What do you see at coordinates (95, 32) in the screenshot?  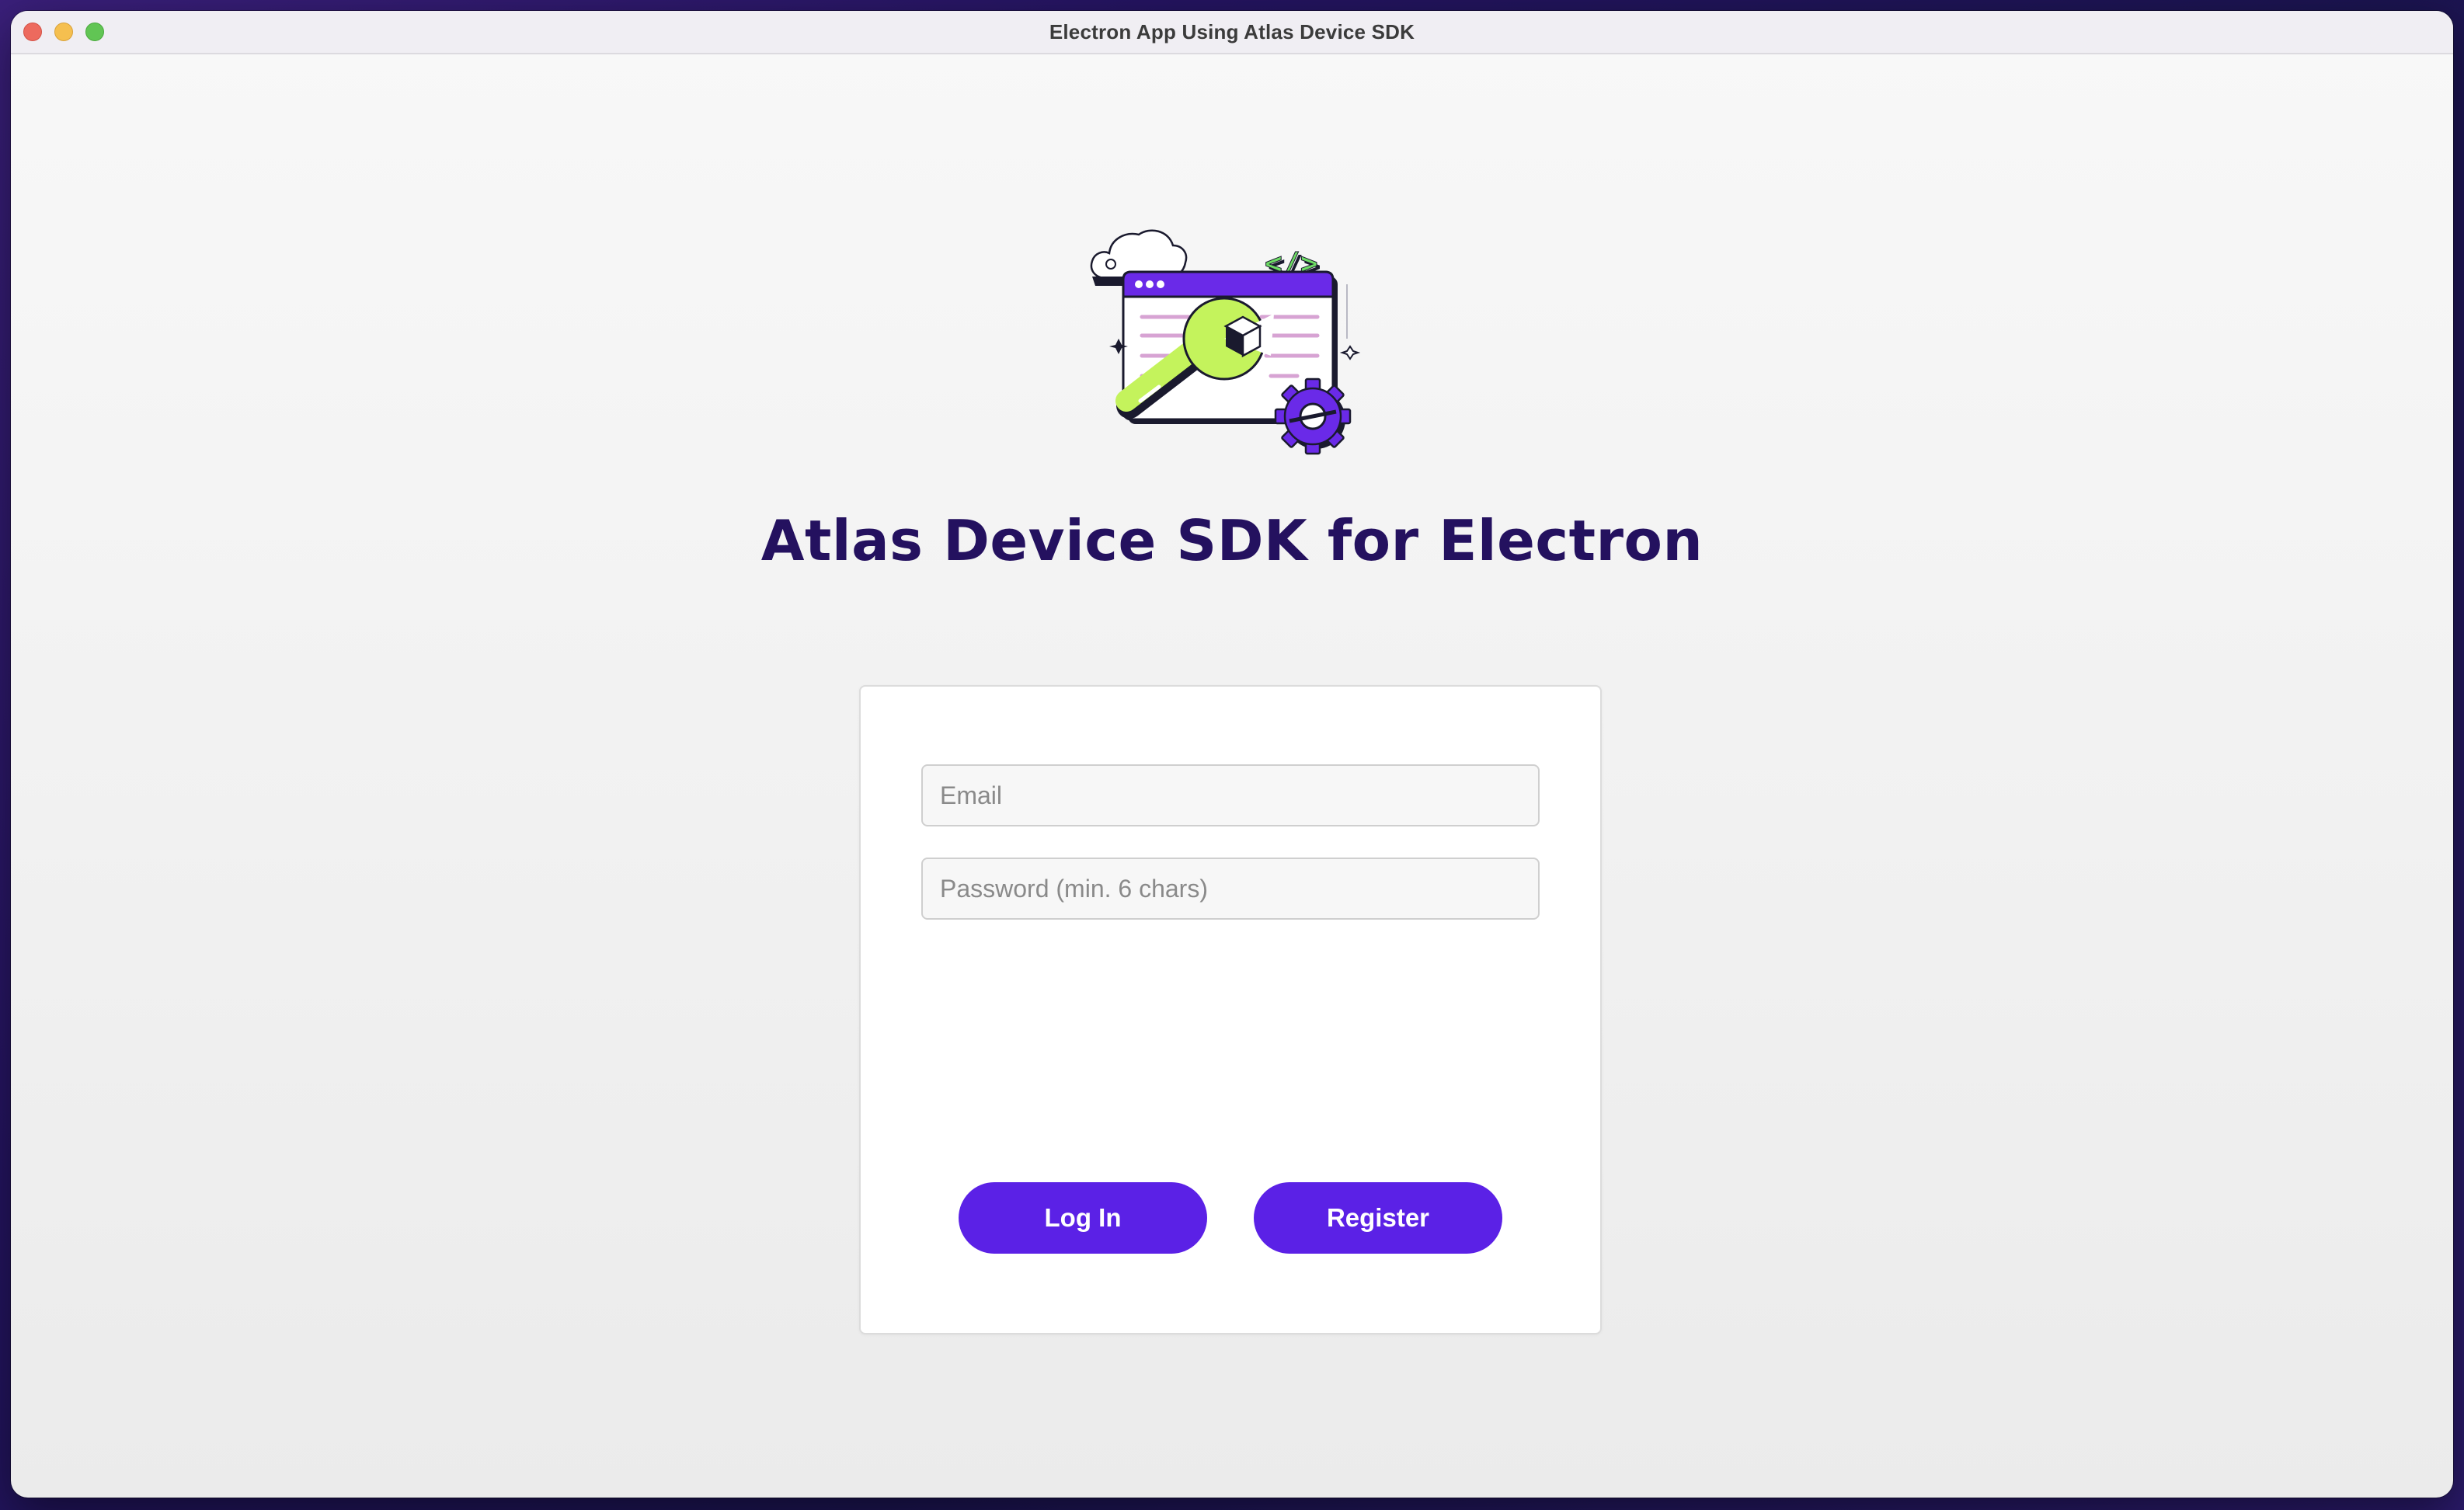 I see `maximize-window-button` at bounding box center [95, 32].